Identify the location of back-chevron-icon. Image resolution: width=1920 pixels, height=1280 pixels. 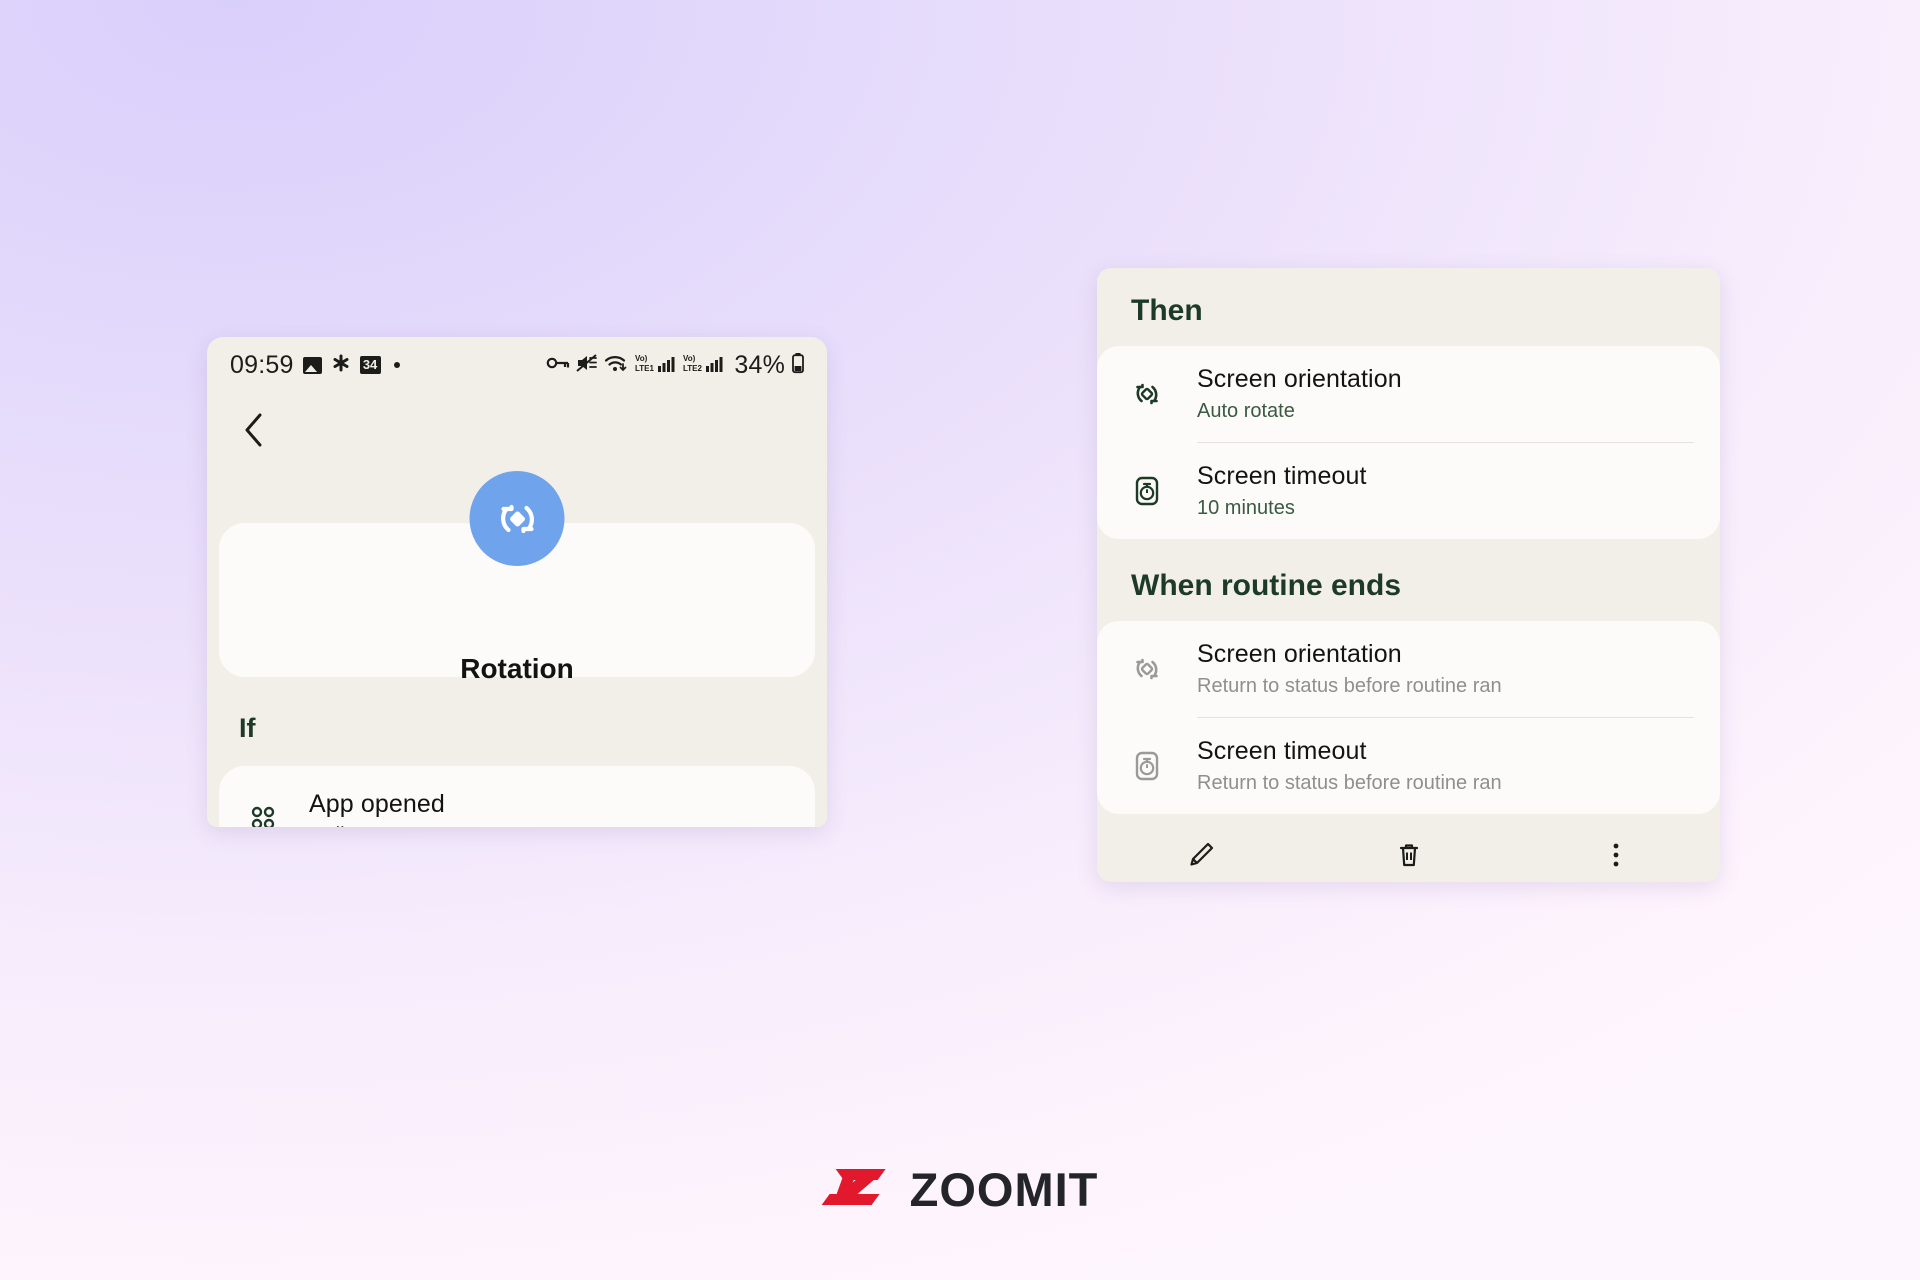
(254, 432).